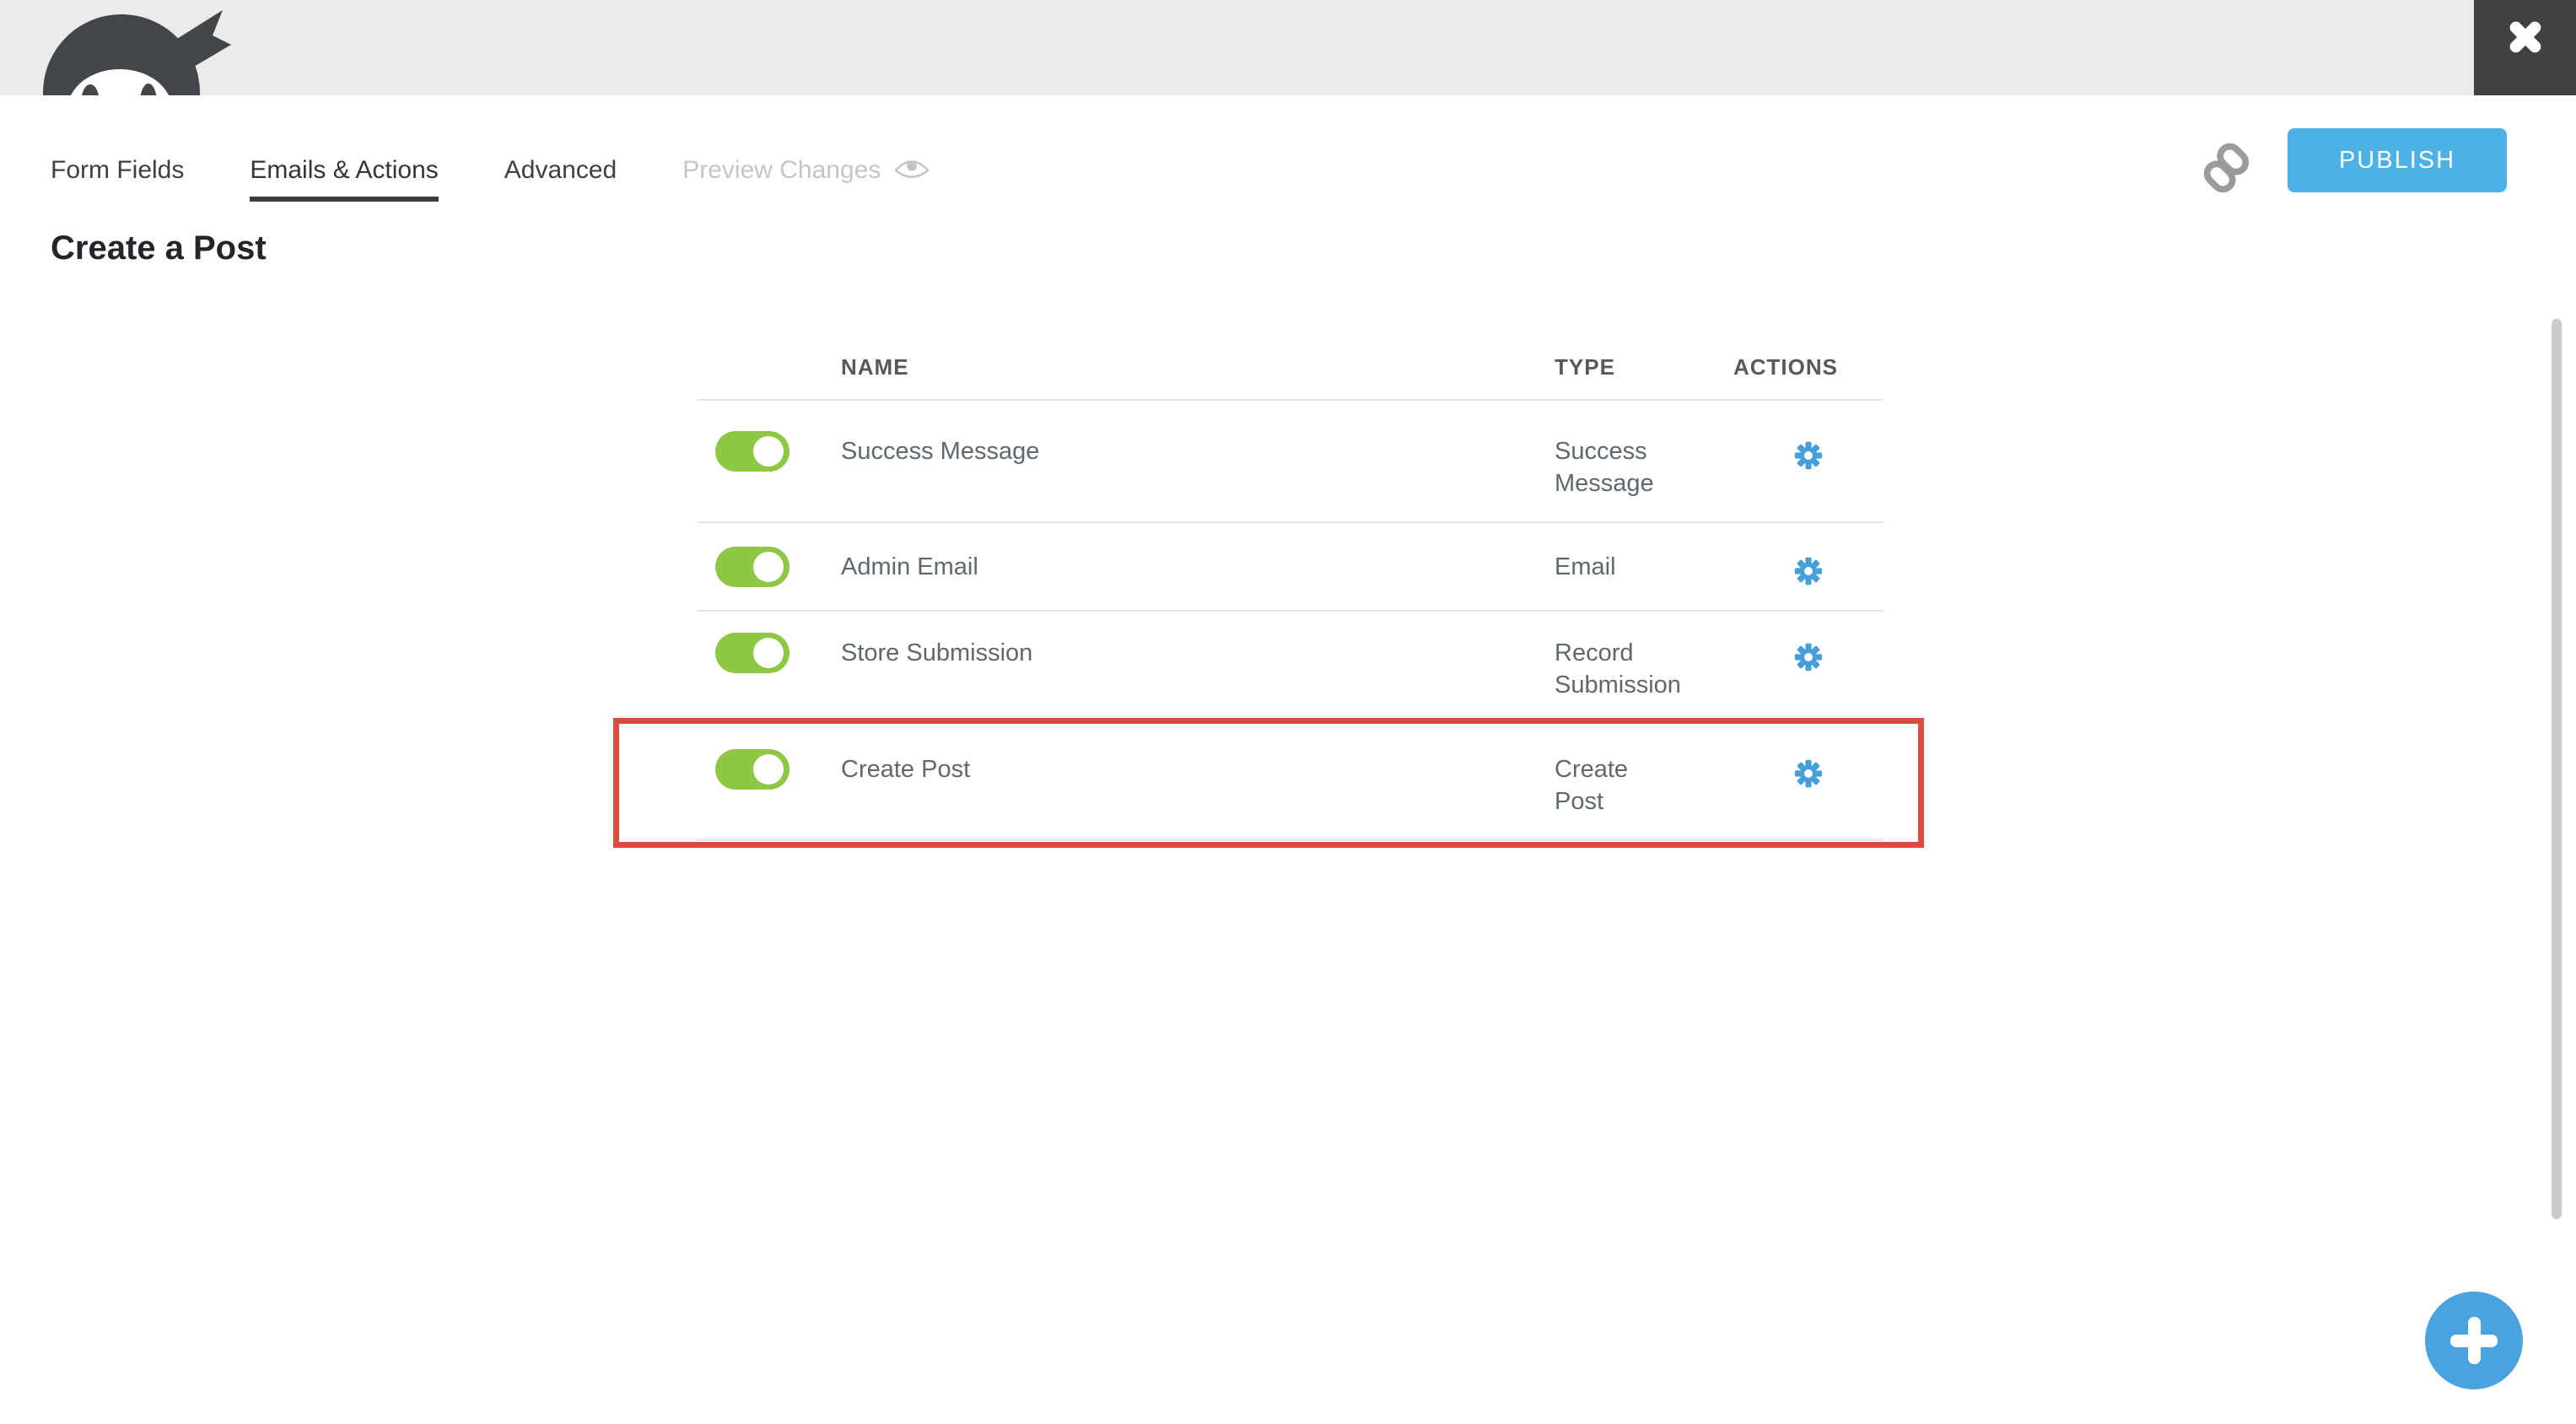 The height and width of the screenshot is (1424, 2576). Describe the element at coordinates (1592, 785) in the screenshot. I see `action-type: Create Post` at that location.